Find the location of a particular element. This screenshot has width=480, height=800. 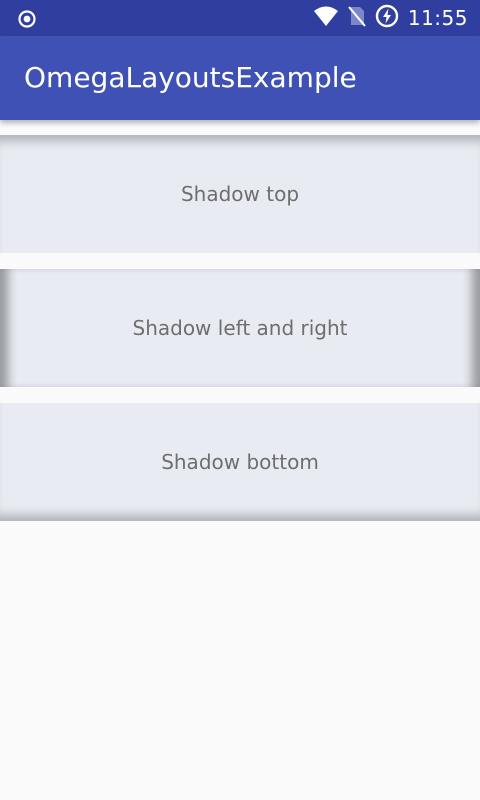

panel-label: Shadow bottom is located at coordinates (240, 462).